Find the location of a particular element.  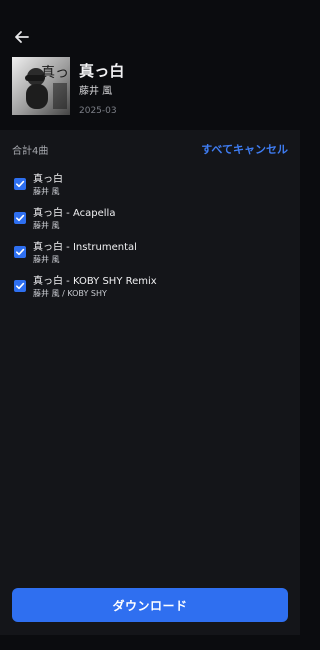

track-row: 真っ白 藤井 風 is located at coordinates (150, 185).